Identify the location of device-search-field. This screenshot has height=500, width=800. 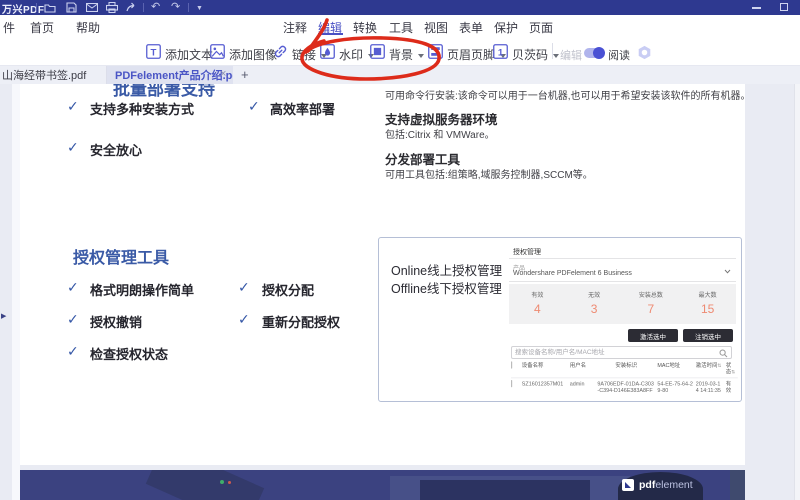
(621, 352).